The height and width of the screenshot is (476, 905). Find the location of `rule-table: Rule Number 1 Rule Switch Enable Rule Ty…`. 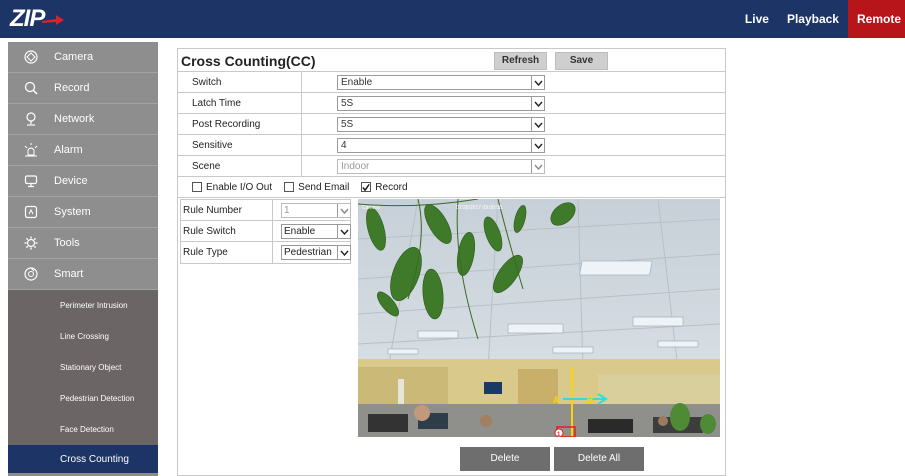

rule-table: Rule Number 1 Rule Switch Enable Rule Ty… is located at coordinates (265, 231).